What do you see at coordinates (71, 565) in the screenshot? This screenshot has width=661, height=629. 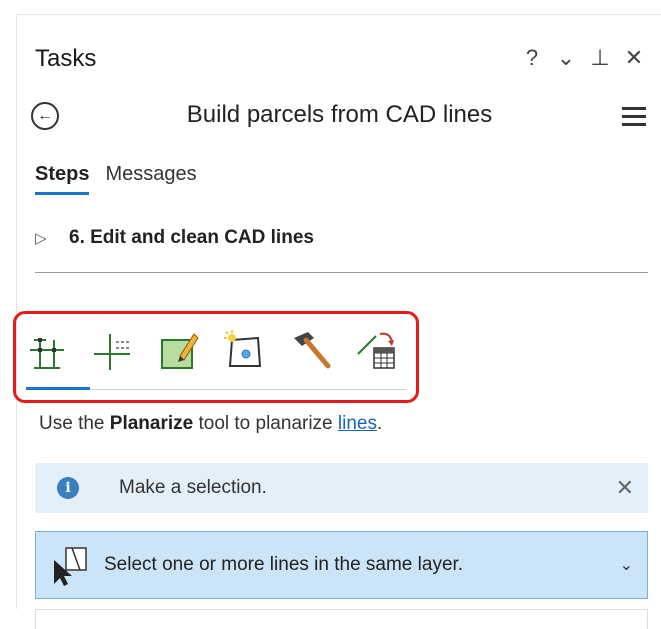 I see `select-features-icon` at bounding box center [71, 565].